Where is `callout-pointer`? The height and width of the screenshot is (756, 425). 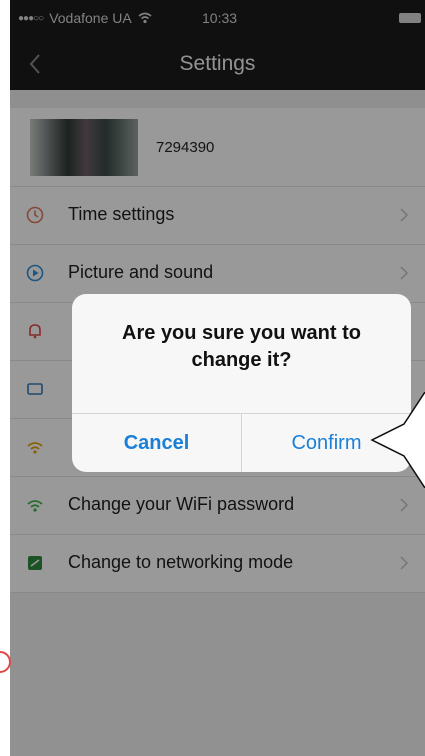 callout-pointer is located at coordinates (397, 440).